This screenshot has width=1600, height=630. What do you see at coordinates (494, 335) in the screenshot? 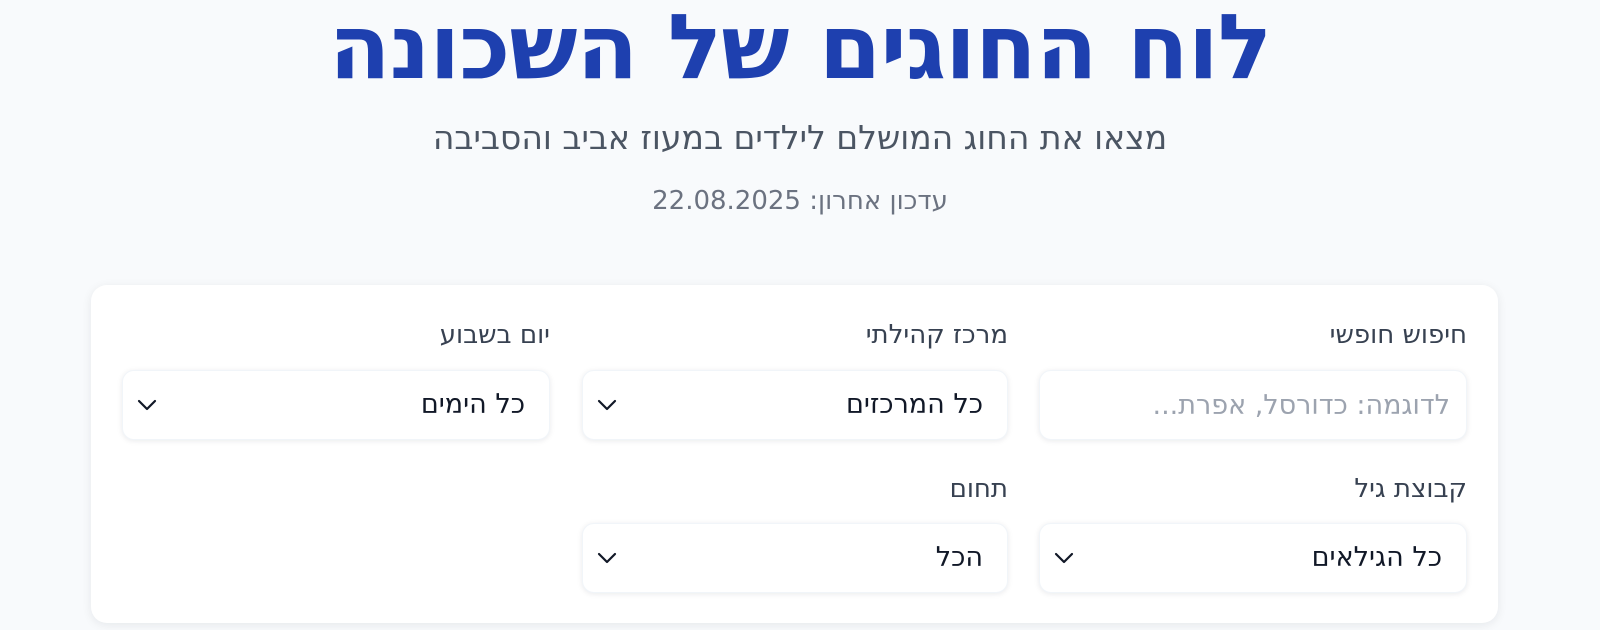
I see `day-of-week-label: יום בשבוע` at bounding box center [494, 335].